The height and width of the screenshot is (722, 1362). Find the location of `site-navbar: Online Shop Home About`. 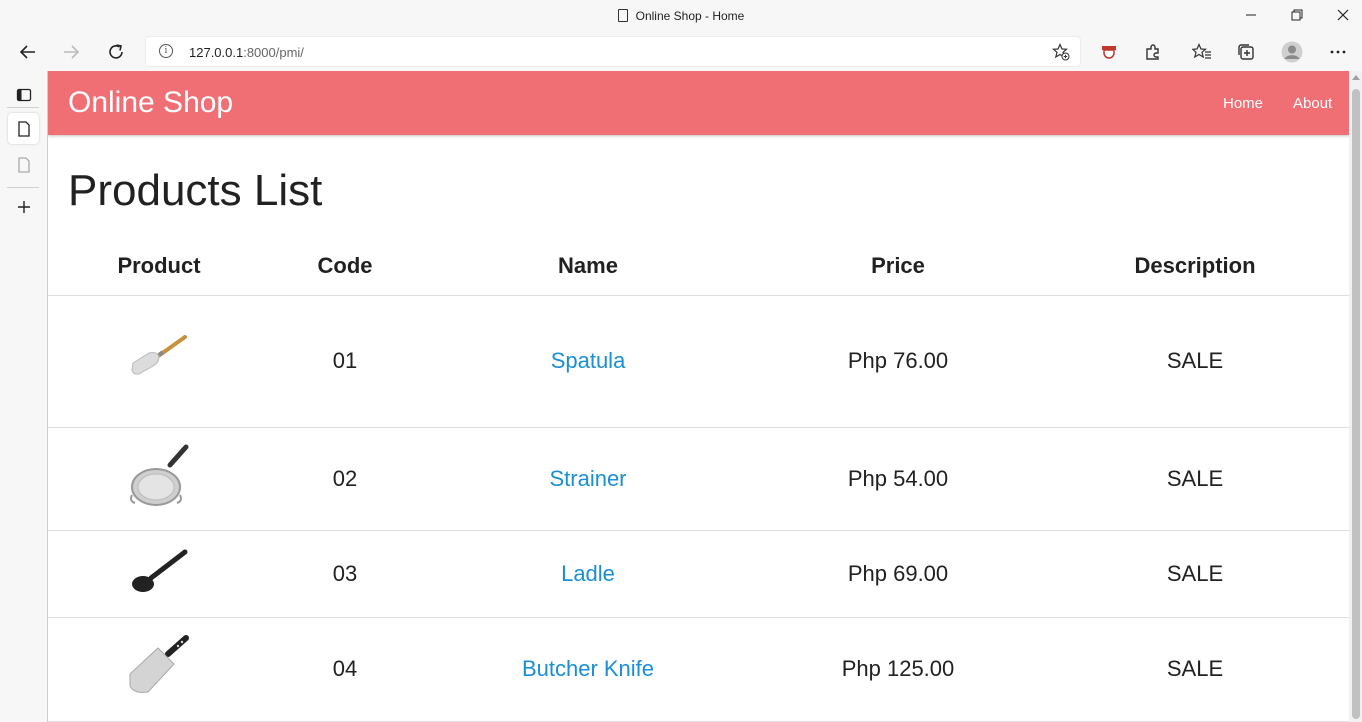

site-navbar: Online Shop Home About is located at coordinates (698, 103).